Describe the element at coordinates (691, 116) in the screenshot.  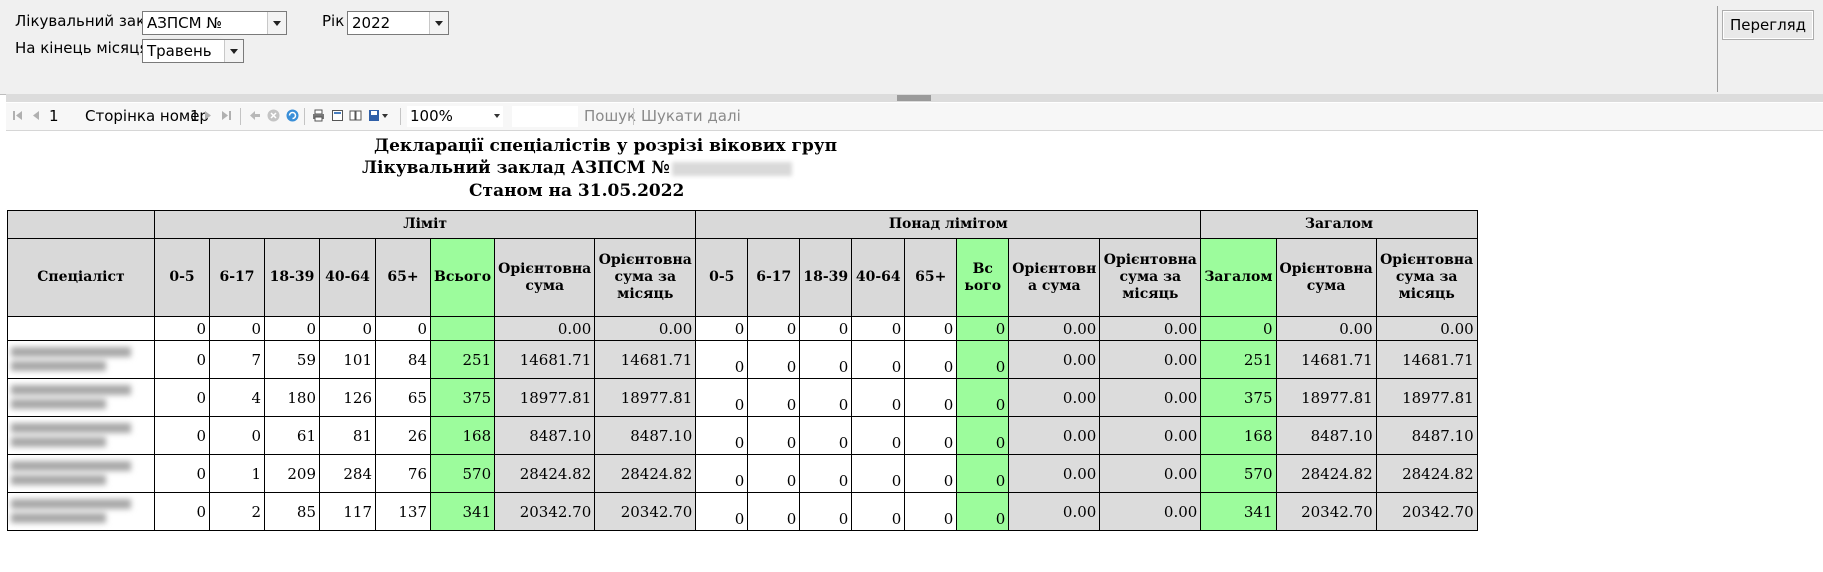
I see `search-next-button: Шукати далі` at that location.